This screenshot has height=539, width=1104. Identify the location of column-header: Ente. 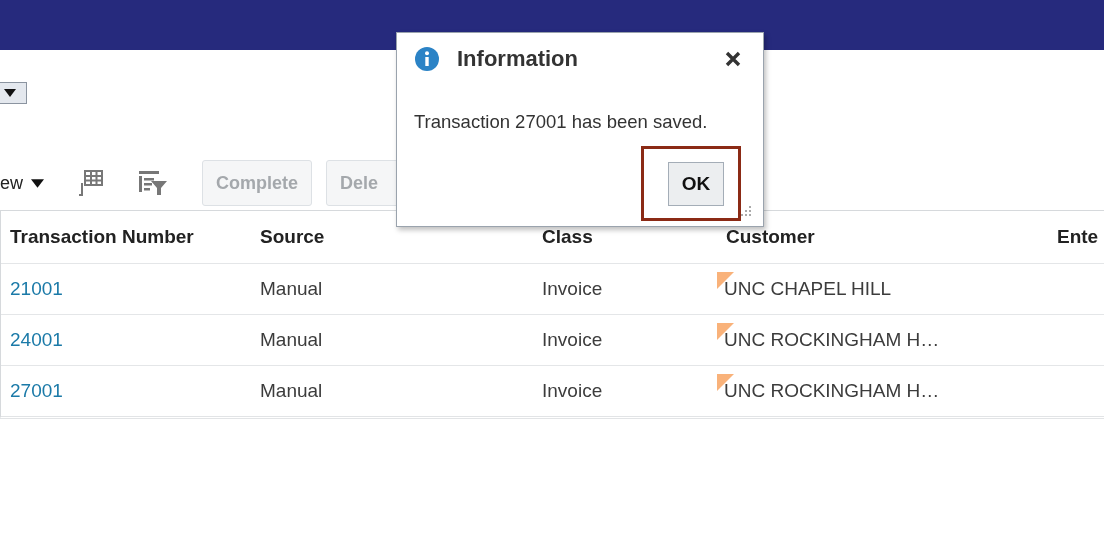
(1076, 237).